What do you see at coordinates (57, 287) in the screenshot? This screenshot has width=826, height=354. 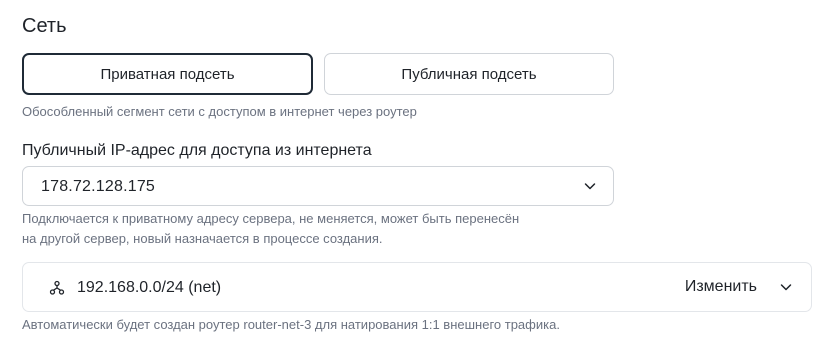 I see `network-icon` at bounding box center [57, 287].